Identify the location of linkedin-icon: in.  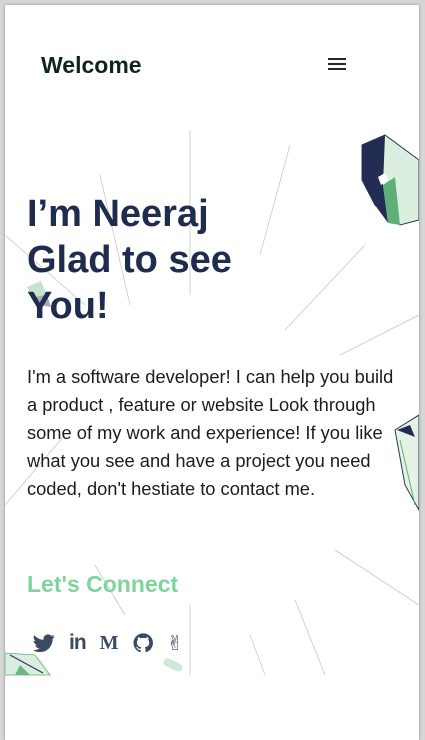
(78, 643).